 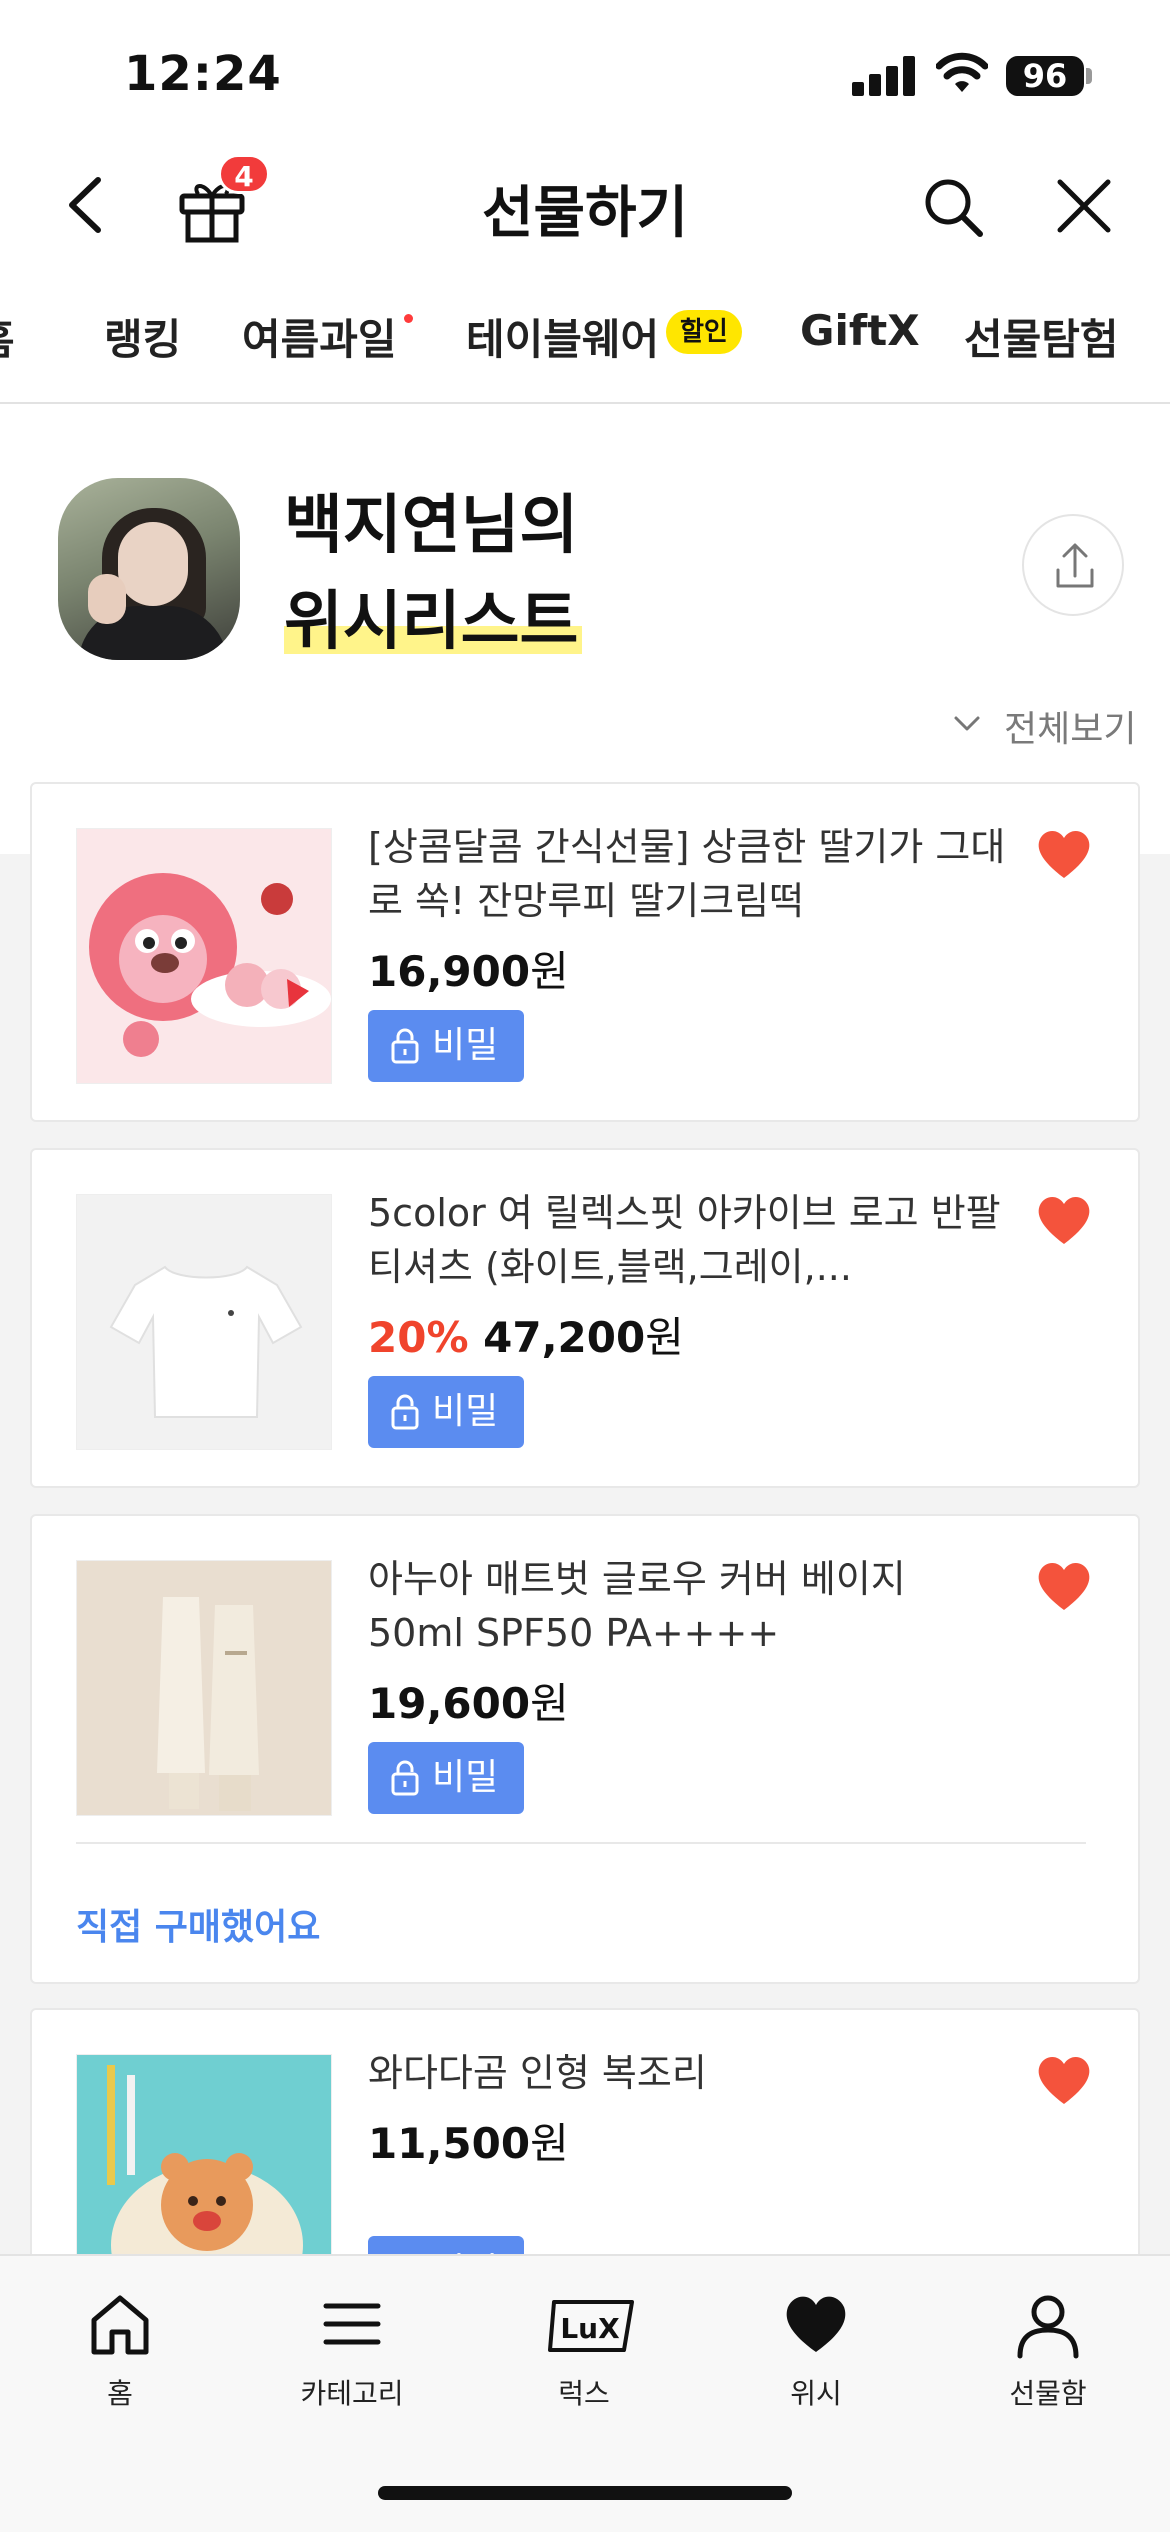 I want to click on profile-owner-name: 백지연님의, so click(x=431, y=526).